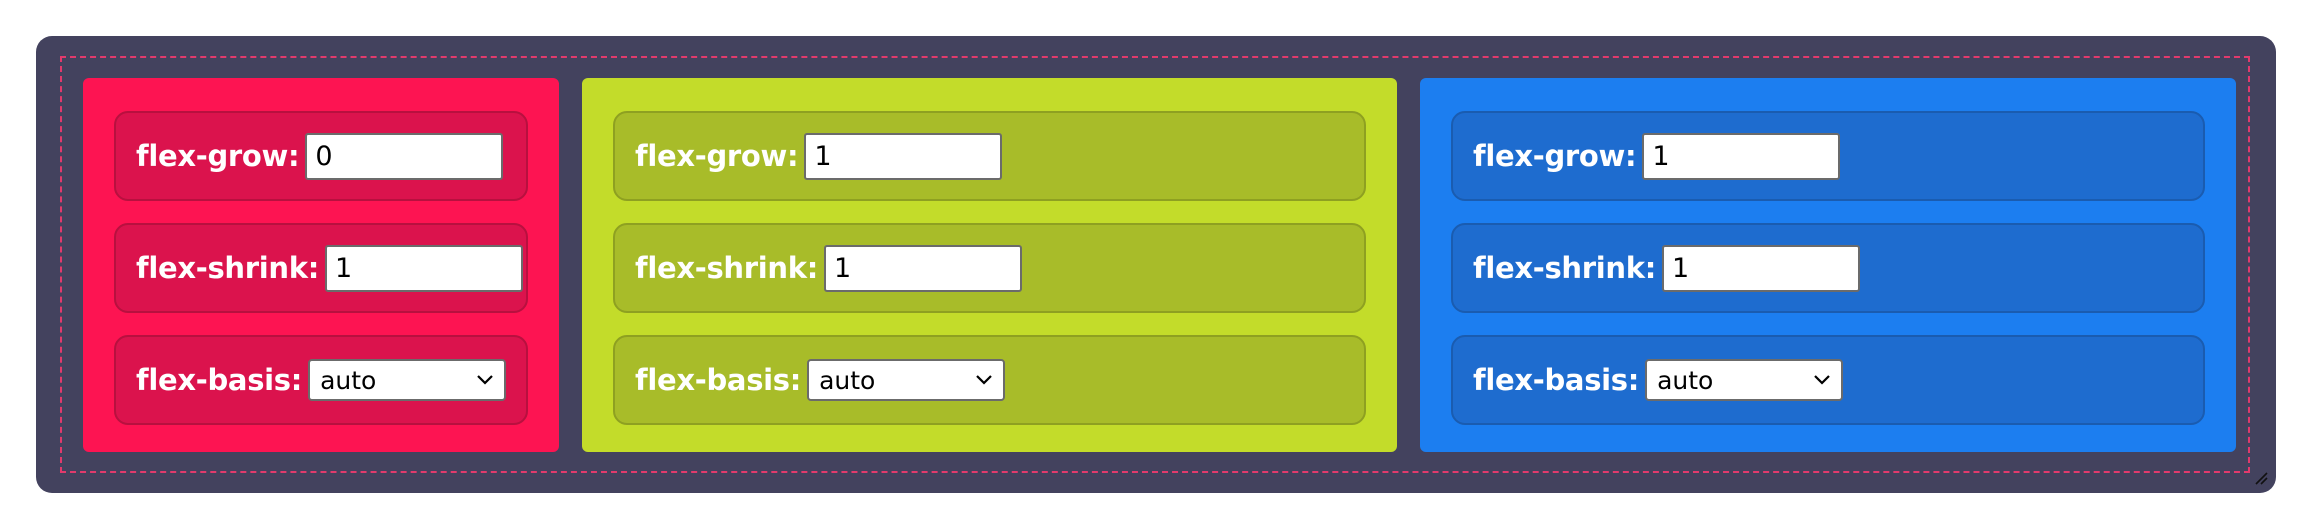 The height and width of the screenshot is (530, 2312). I want to click on resize-handle-icon, so click(2260, 477).